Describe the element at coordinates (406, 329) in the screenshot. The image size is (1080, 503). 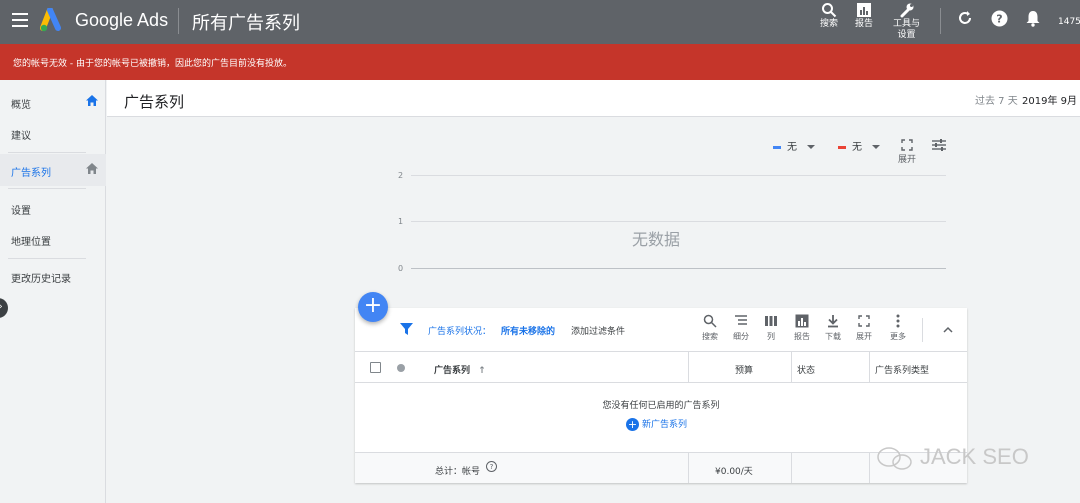
I see `filter-icon` at that location.